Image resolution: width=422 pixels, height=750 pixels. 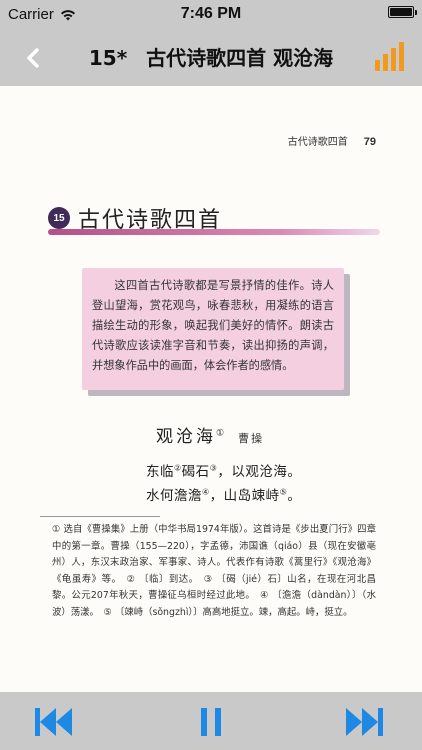 I want to click on next-button, so click(x=365, y=722).